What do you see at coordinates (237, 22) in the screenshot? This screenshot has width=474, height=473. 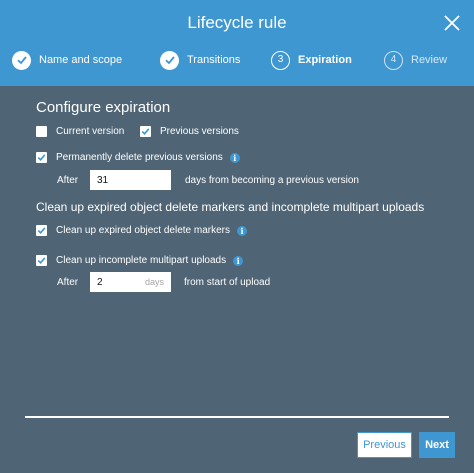 I see `modal-title: Lifecycle rule` at bounding box center [237, 22].